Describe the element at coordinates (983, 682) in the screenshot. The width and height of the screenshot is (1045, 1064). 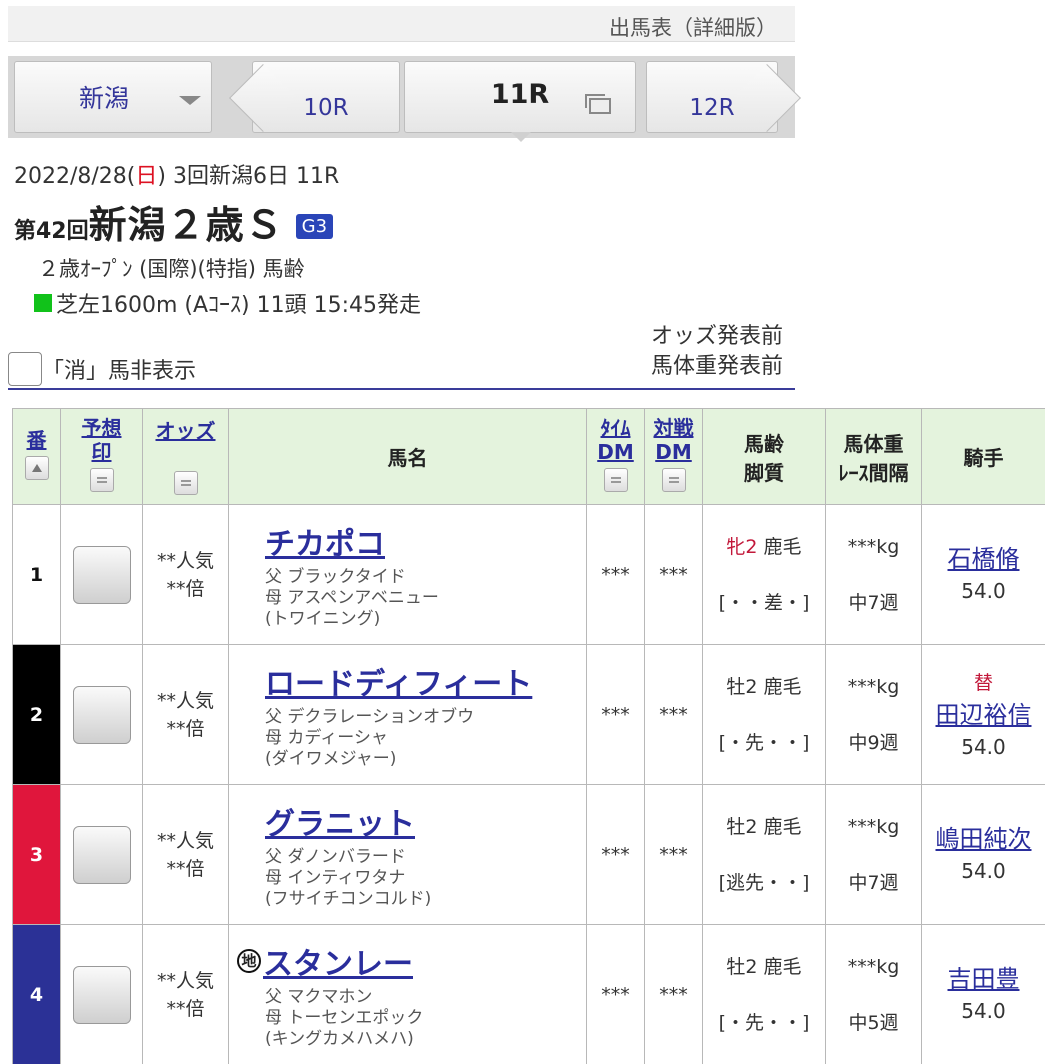
I see `jockey-change-badge: 替` at that location.